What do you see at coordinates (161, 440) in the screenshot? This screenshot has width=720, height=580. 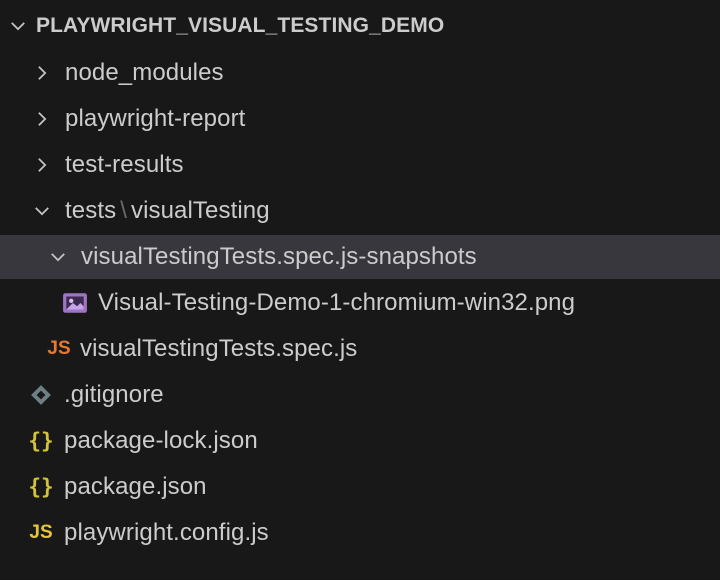 I see `tree-item-label: package-lock.json` at bounding box center [161, 440].